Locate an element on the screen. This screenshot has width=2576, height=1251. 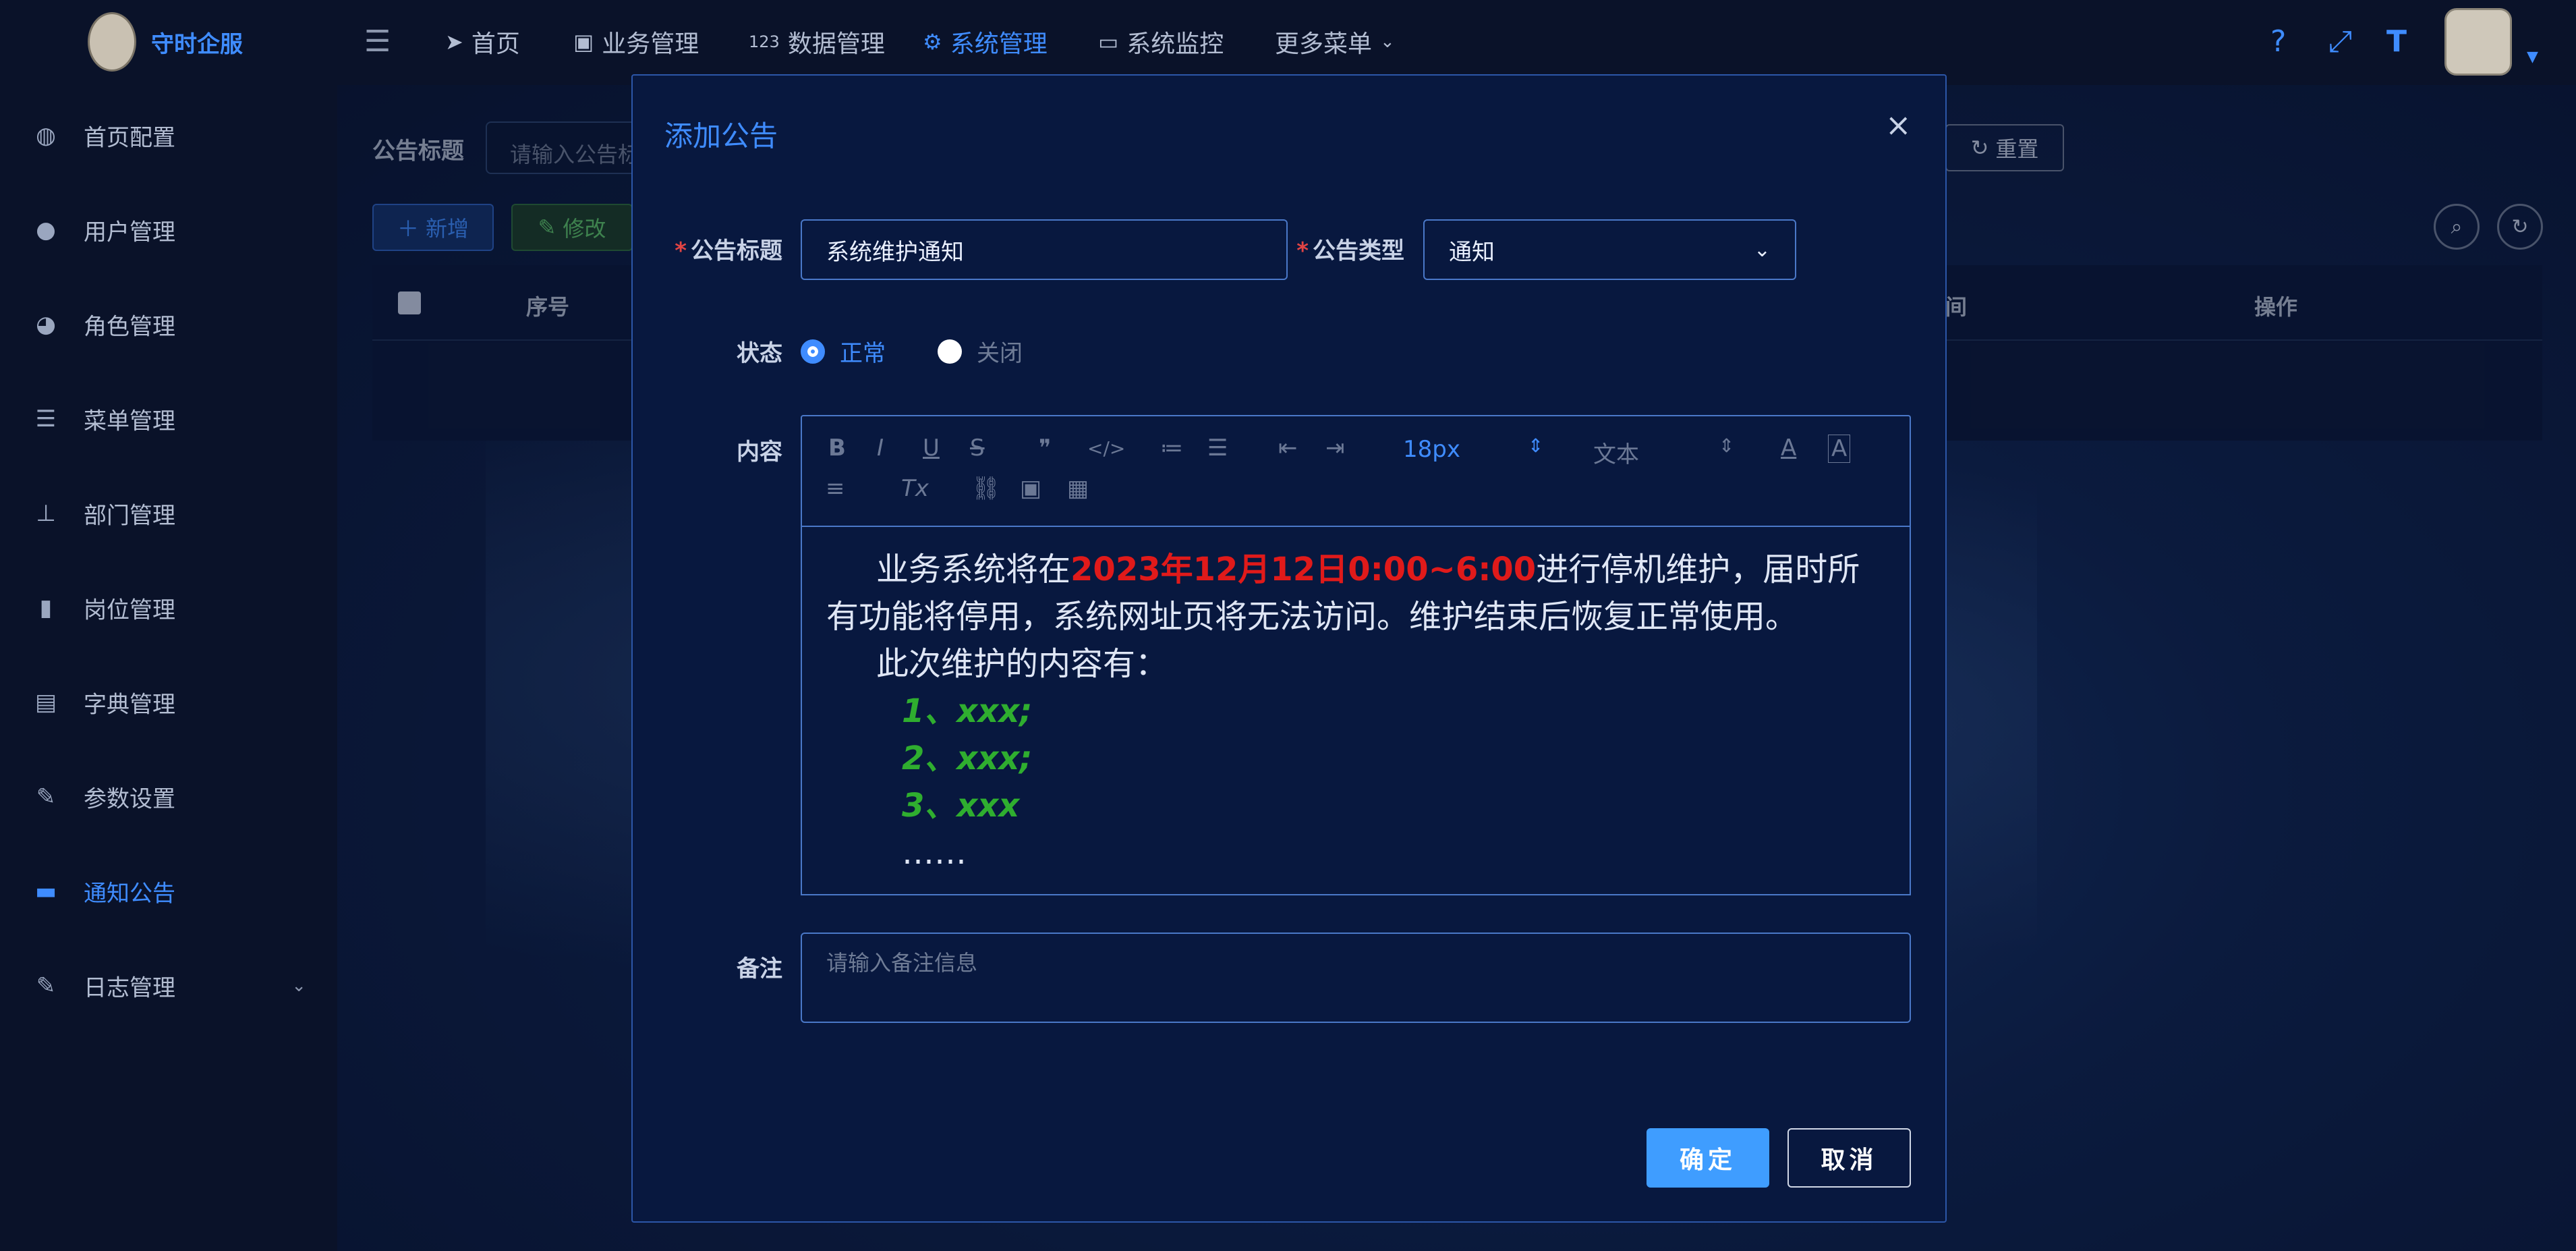
notice-title-input: 系统维护通知 is located at coordinates (1044, 249).